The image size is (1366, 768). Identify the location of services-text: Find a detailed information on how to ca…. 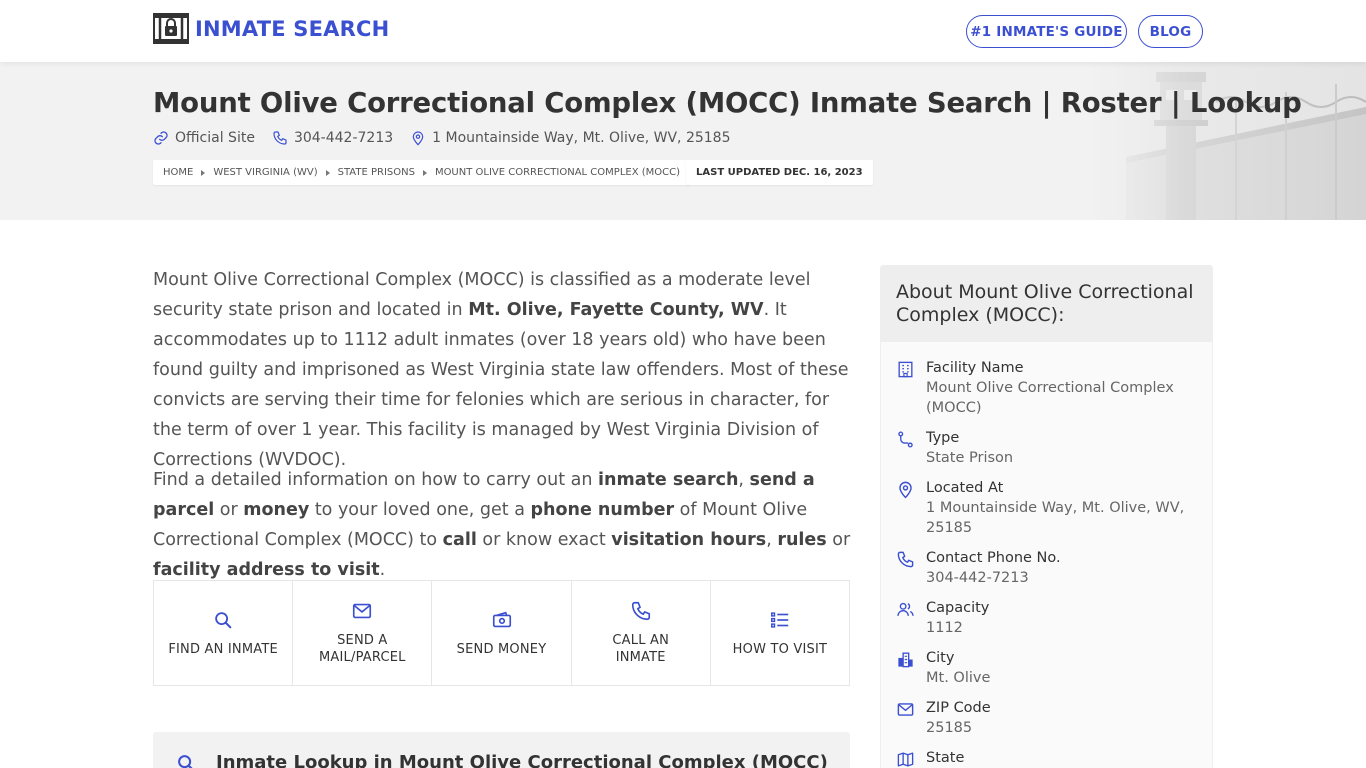
(376, 480).